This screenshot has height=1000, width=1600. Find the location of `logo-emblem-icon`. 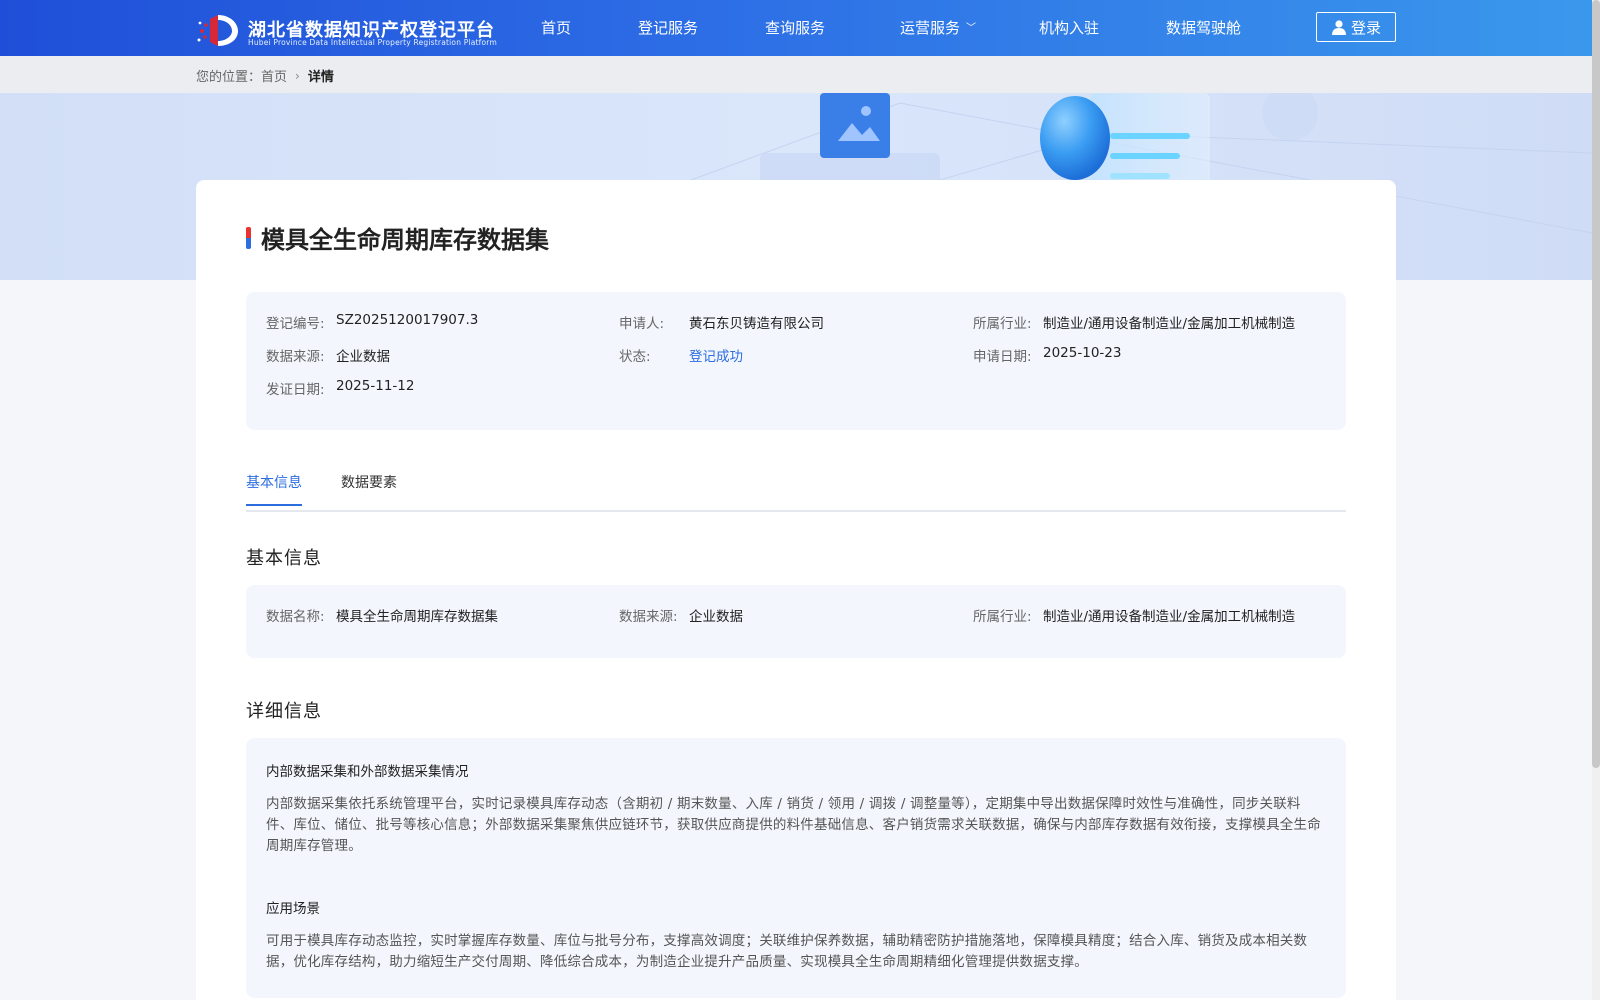

logo-emblem-icon is located at coordinates (217, 30).